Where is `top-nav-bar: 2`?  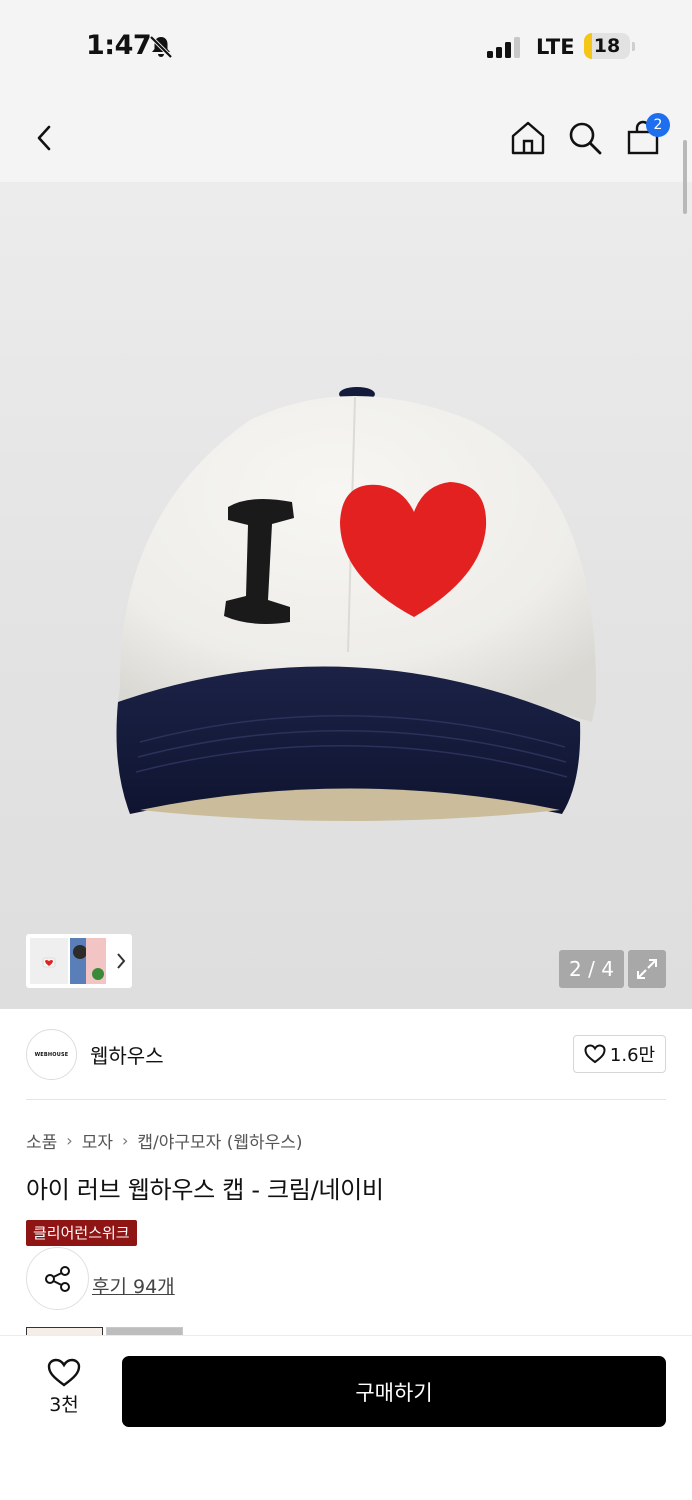
top-nav-bar: 2 is located at coordinates (346, 138).